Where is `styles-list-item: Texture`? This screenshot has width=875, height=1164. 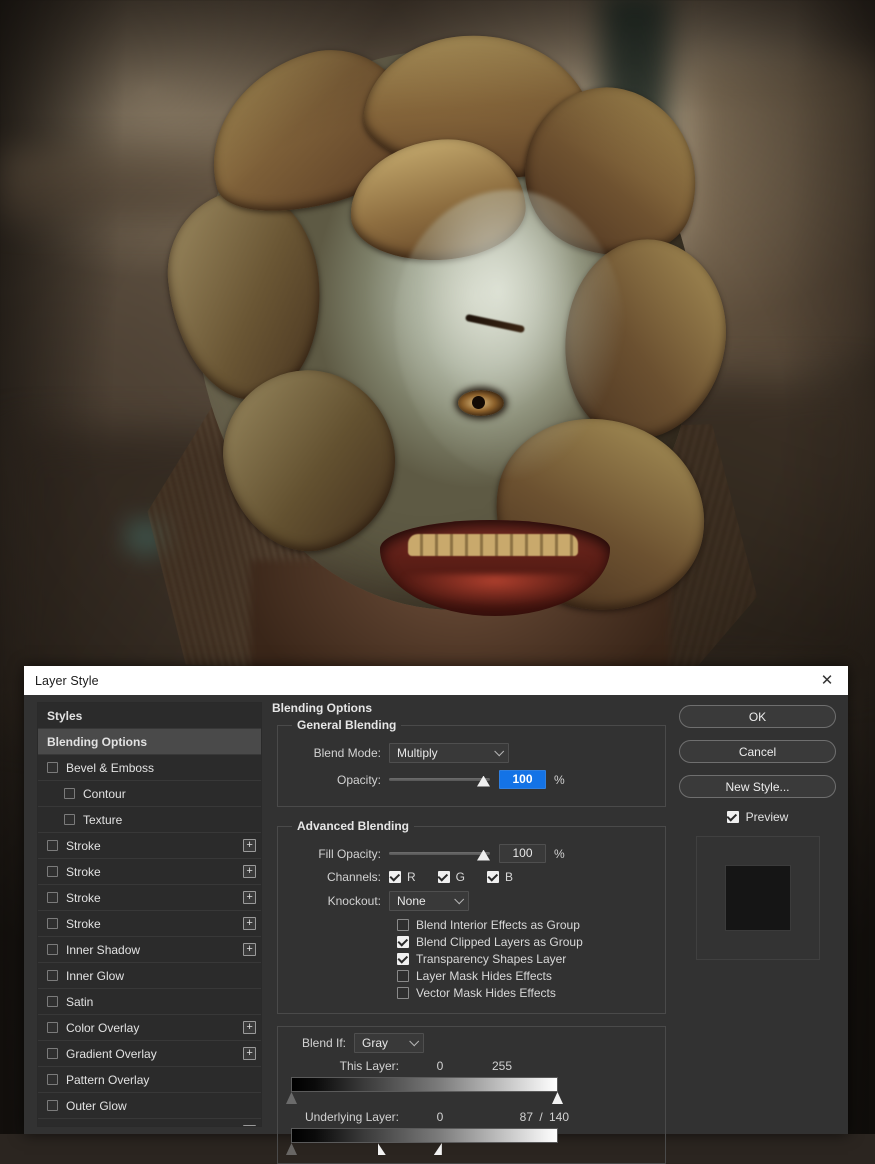 styles-list-item: Texture is located at coordinates (149, 820).